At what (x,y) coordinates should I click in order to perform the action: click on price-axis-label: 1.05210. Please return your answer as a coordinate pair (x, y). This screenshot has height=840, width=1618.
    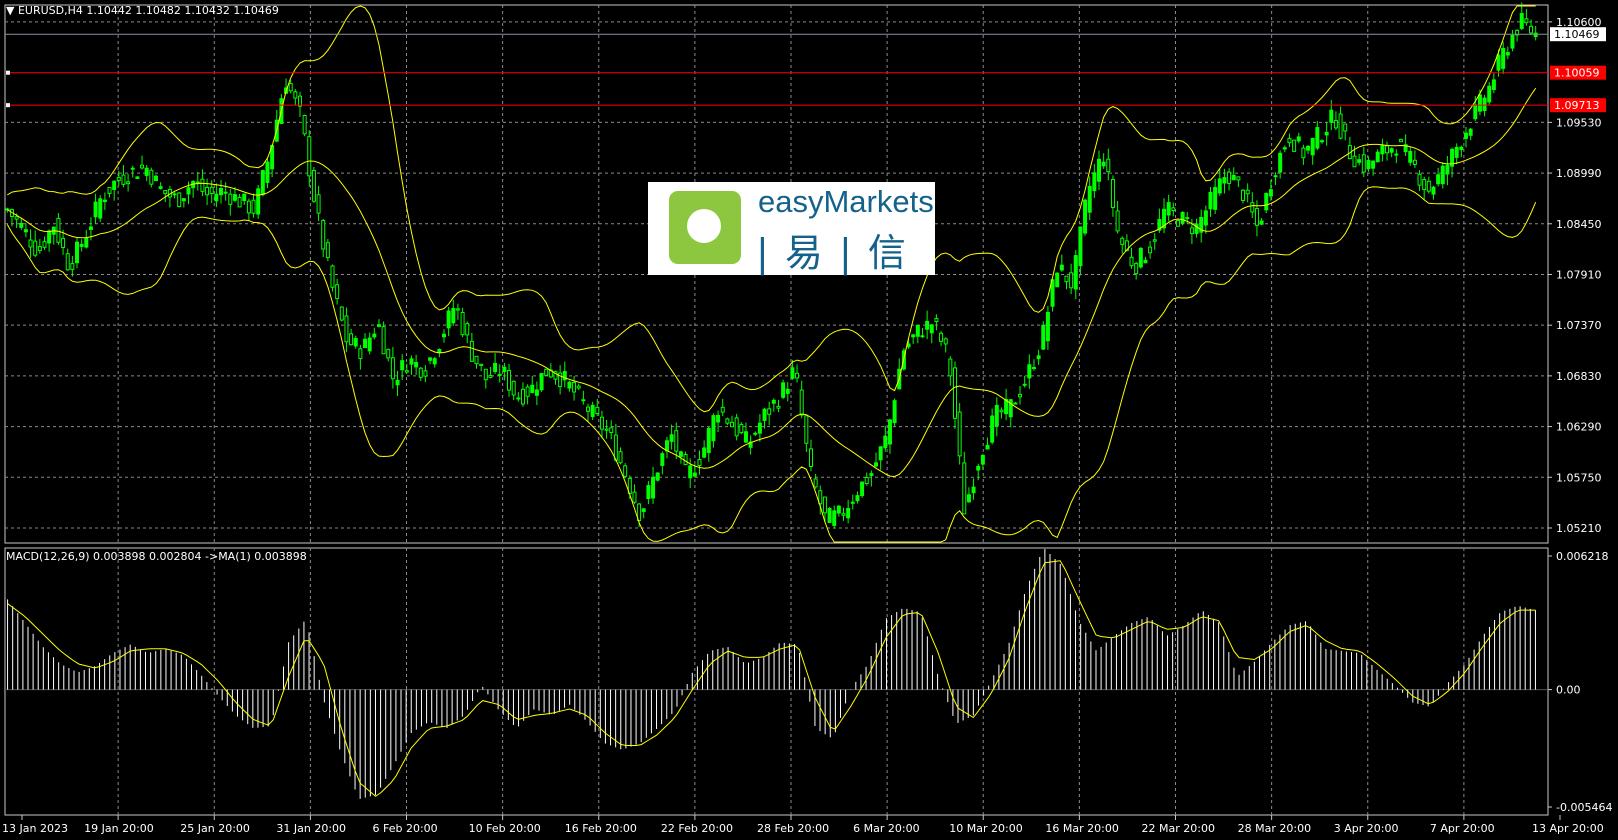
    Looking at the image, I should click on (1579, 528).